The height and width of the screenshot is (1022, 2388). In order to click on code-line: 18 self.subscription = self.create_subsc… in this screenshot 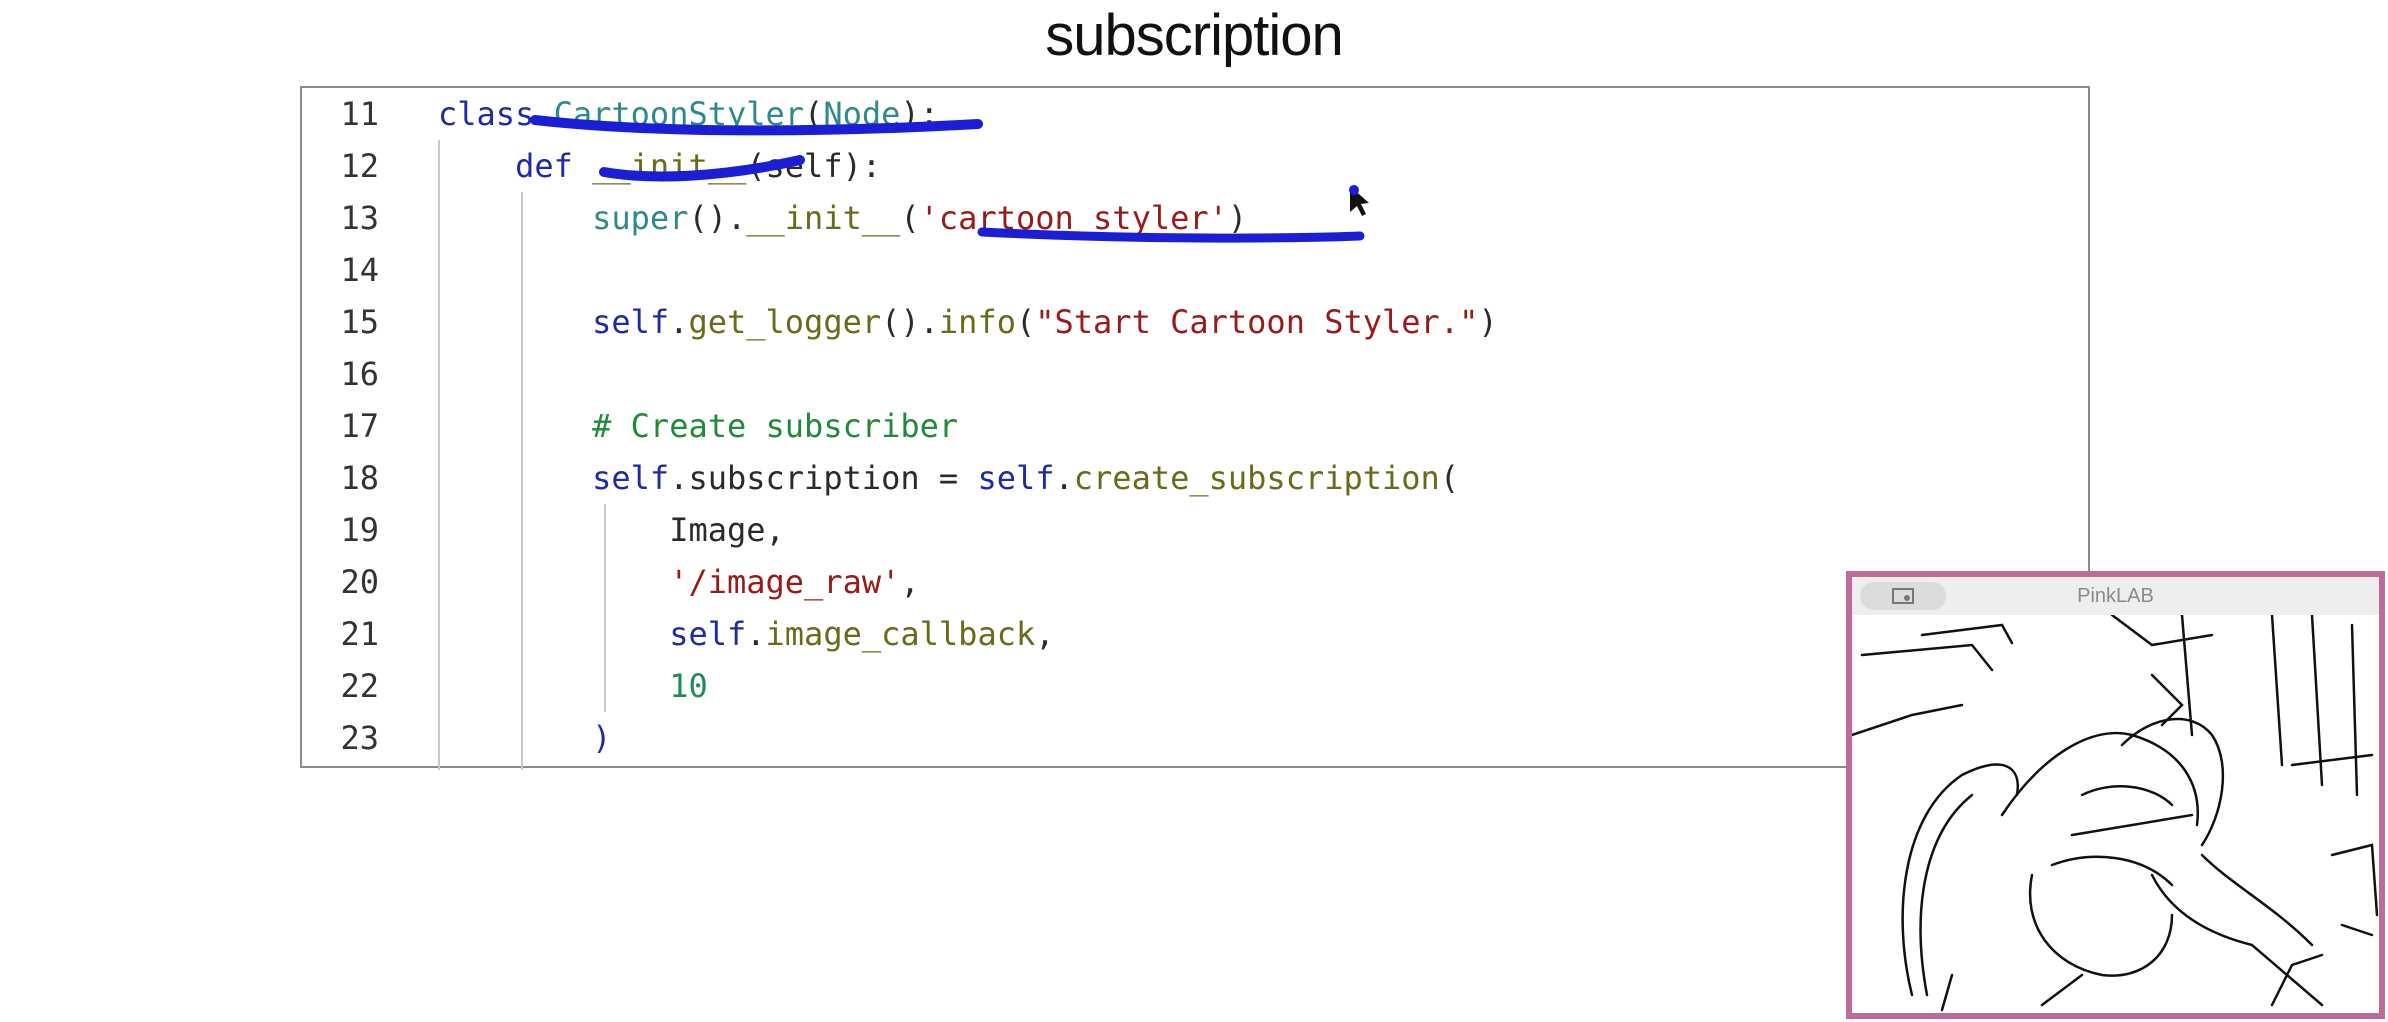, I will do `click(1195, 478)`.